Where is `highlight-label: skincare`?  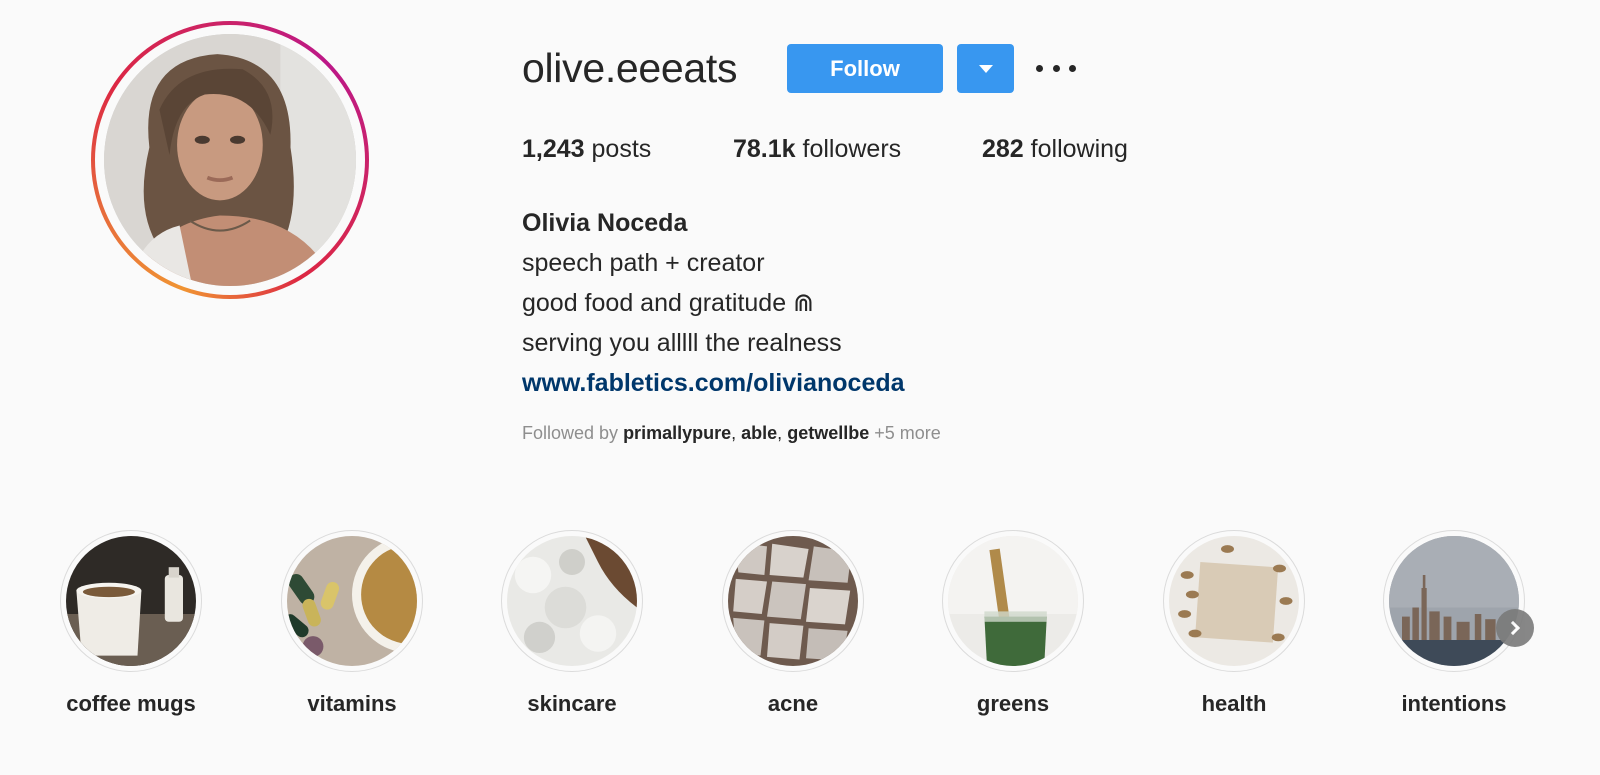
highlight-label: skincare is located at coordinates (572, 703).